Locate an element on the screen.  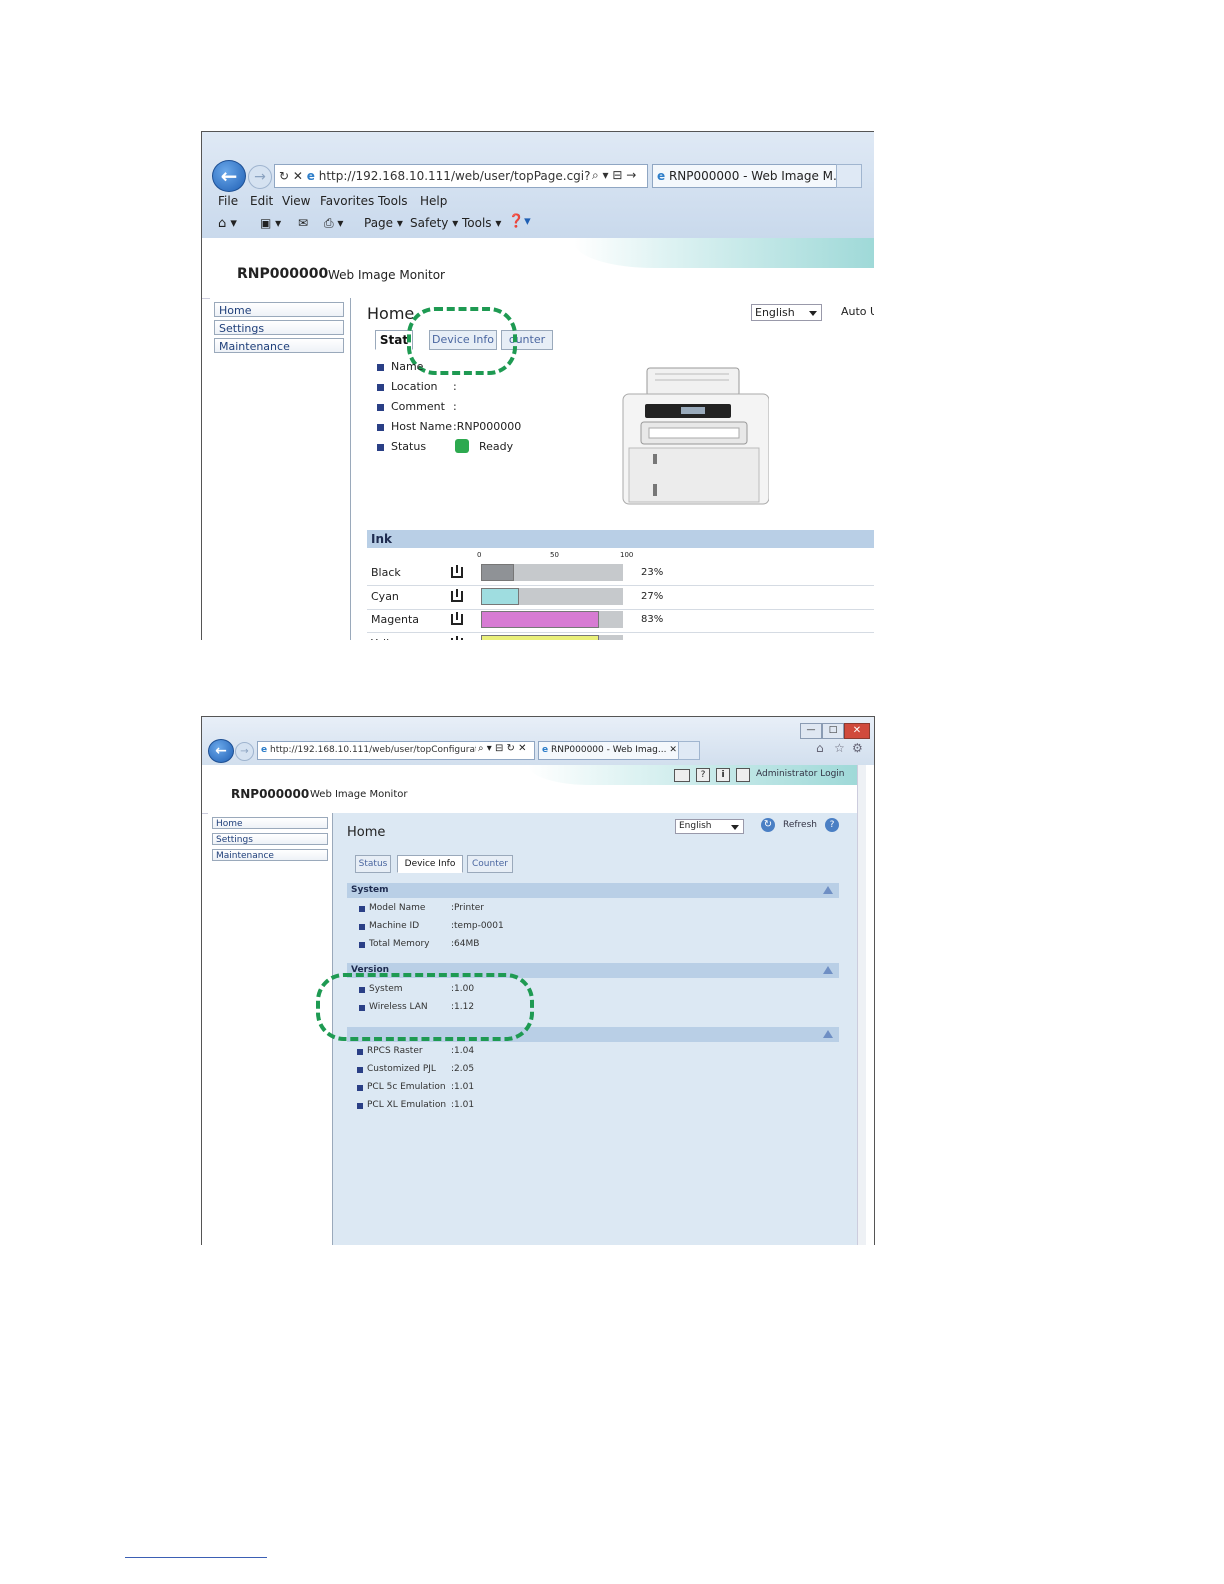
scrollbar is located at coordinates (861, 1005).